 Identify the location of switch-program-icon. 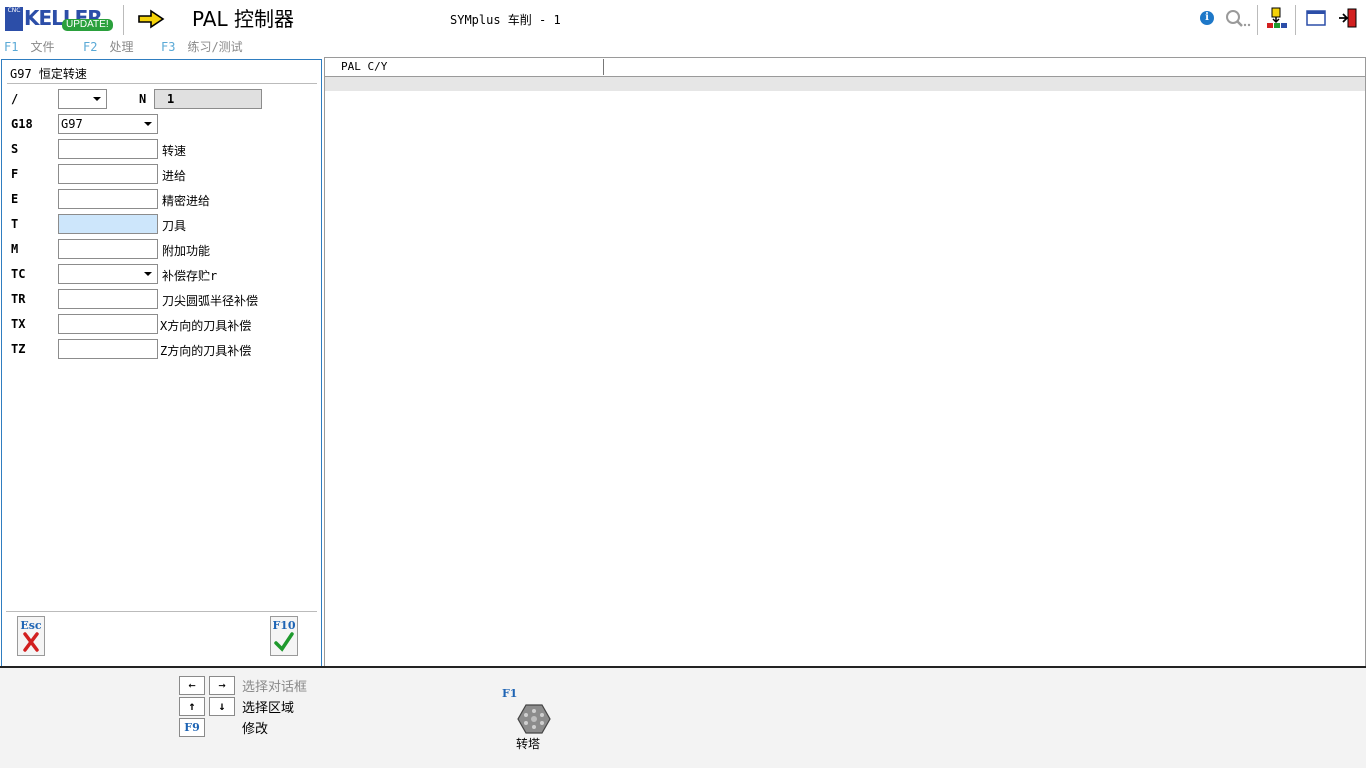
(1277, 18).